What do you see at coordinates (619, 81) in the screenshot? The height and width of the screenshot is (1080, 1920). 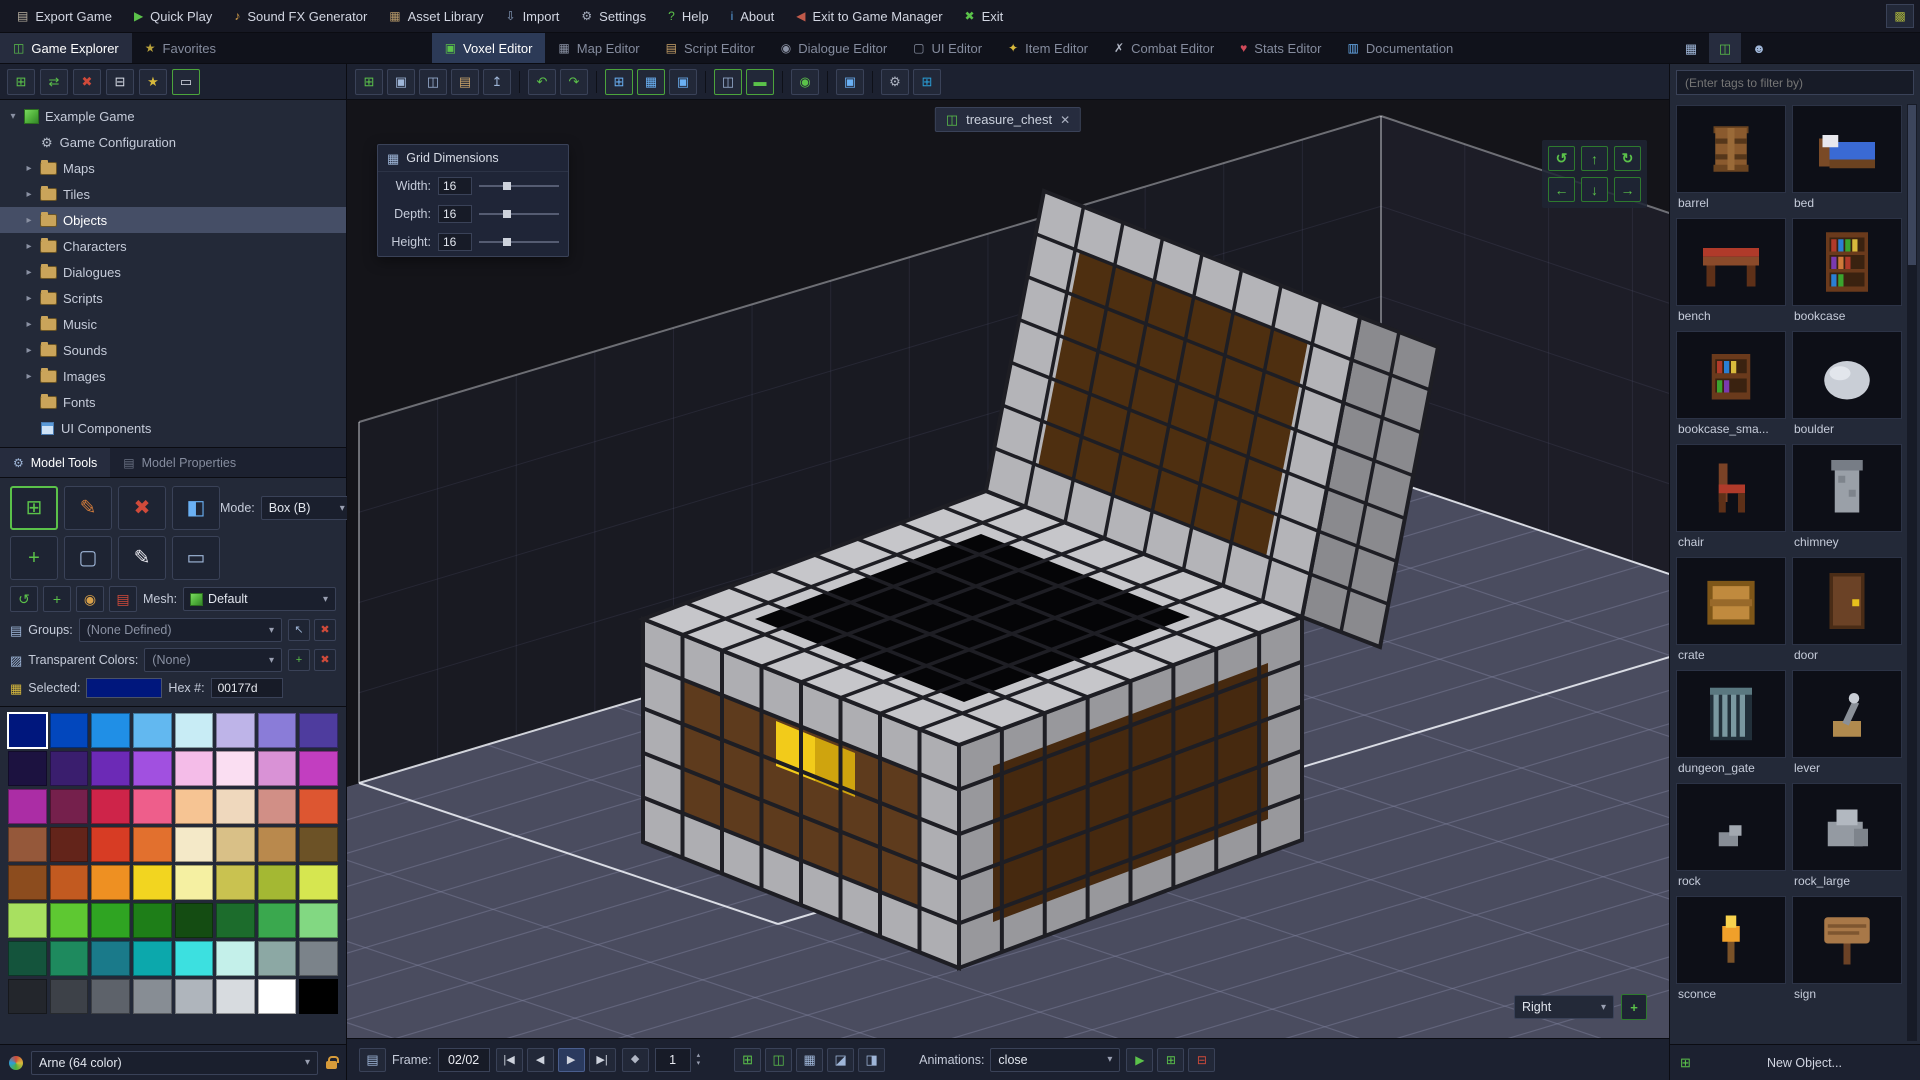 I see `show-grid-icon: ⊞` at bounding box center [619, 81].